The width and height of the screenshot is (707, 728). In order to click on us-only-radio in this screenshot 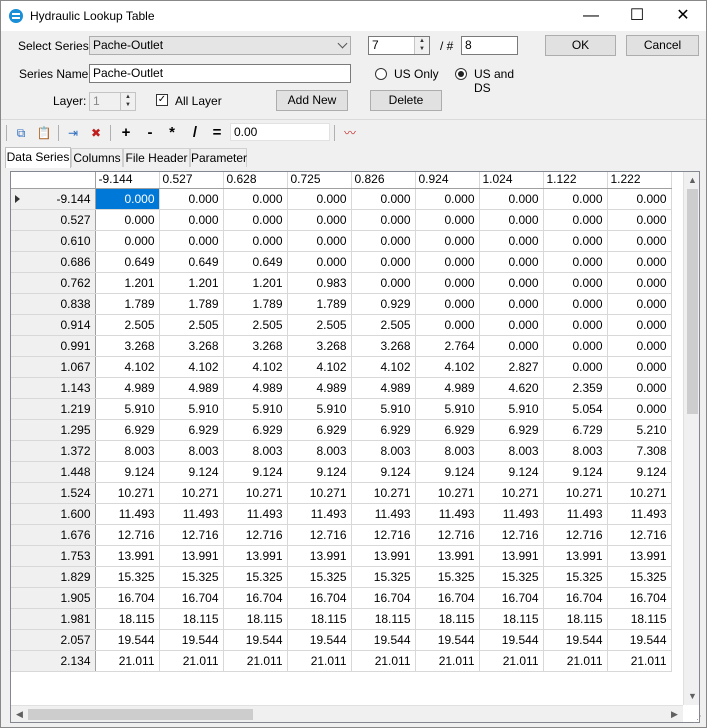, I will do `click(381, 74)`.